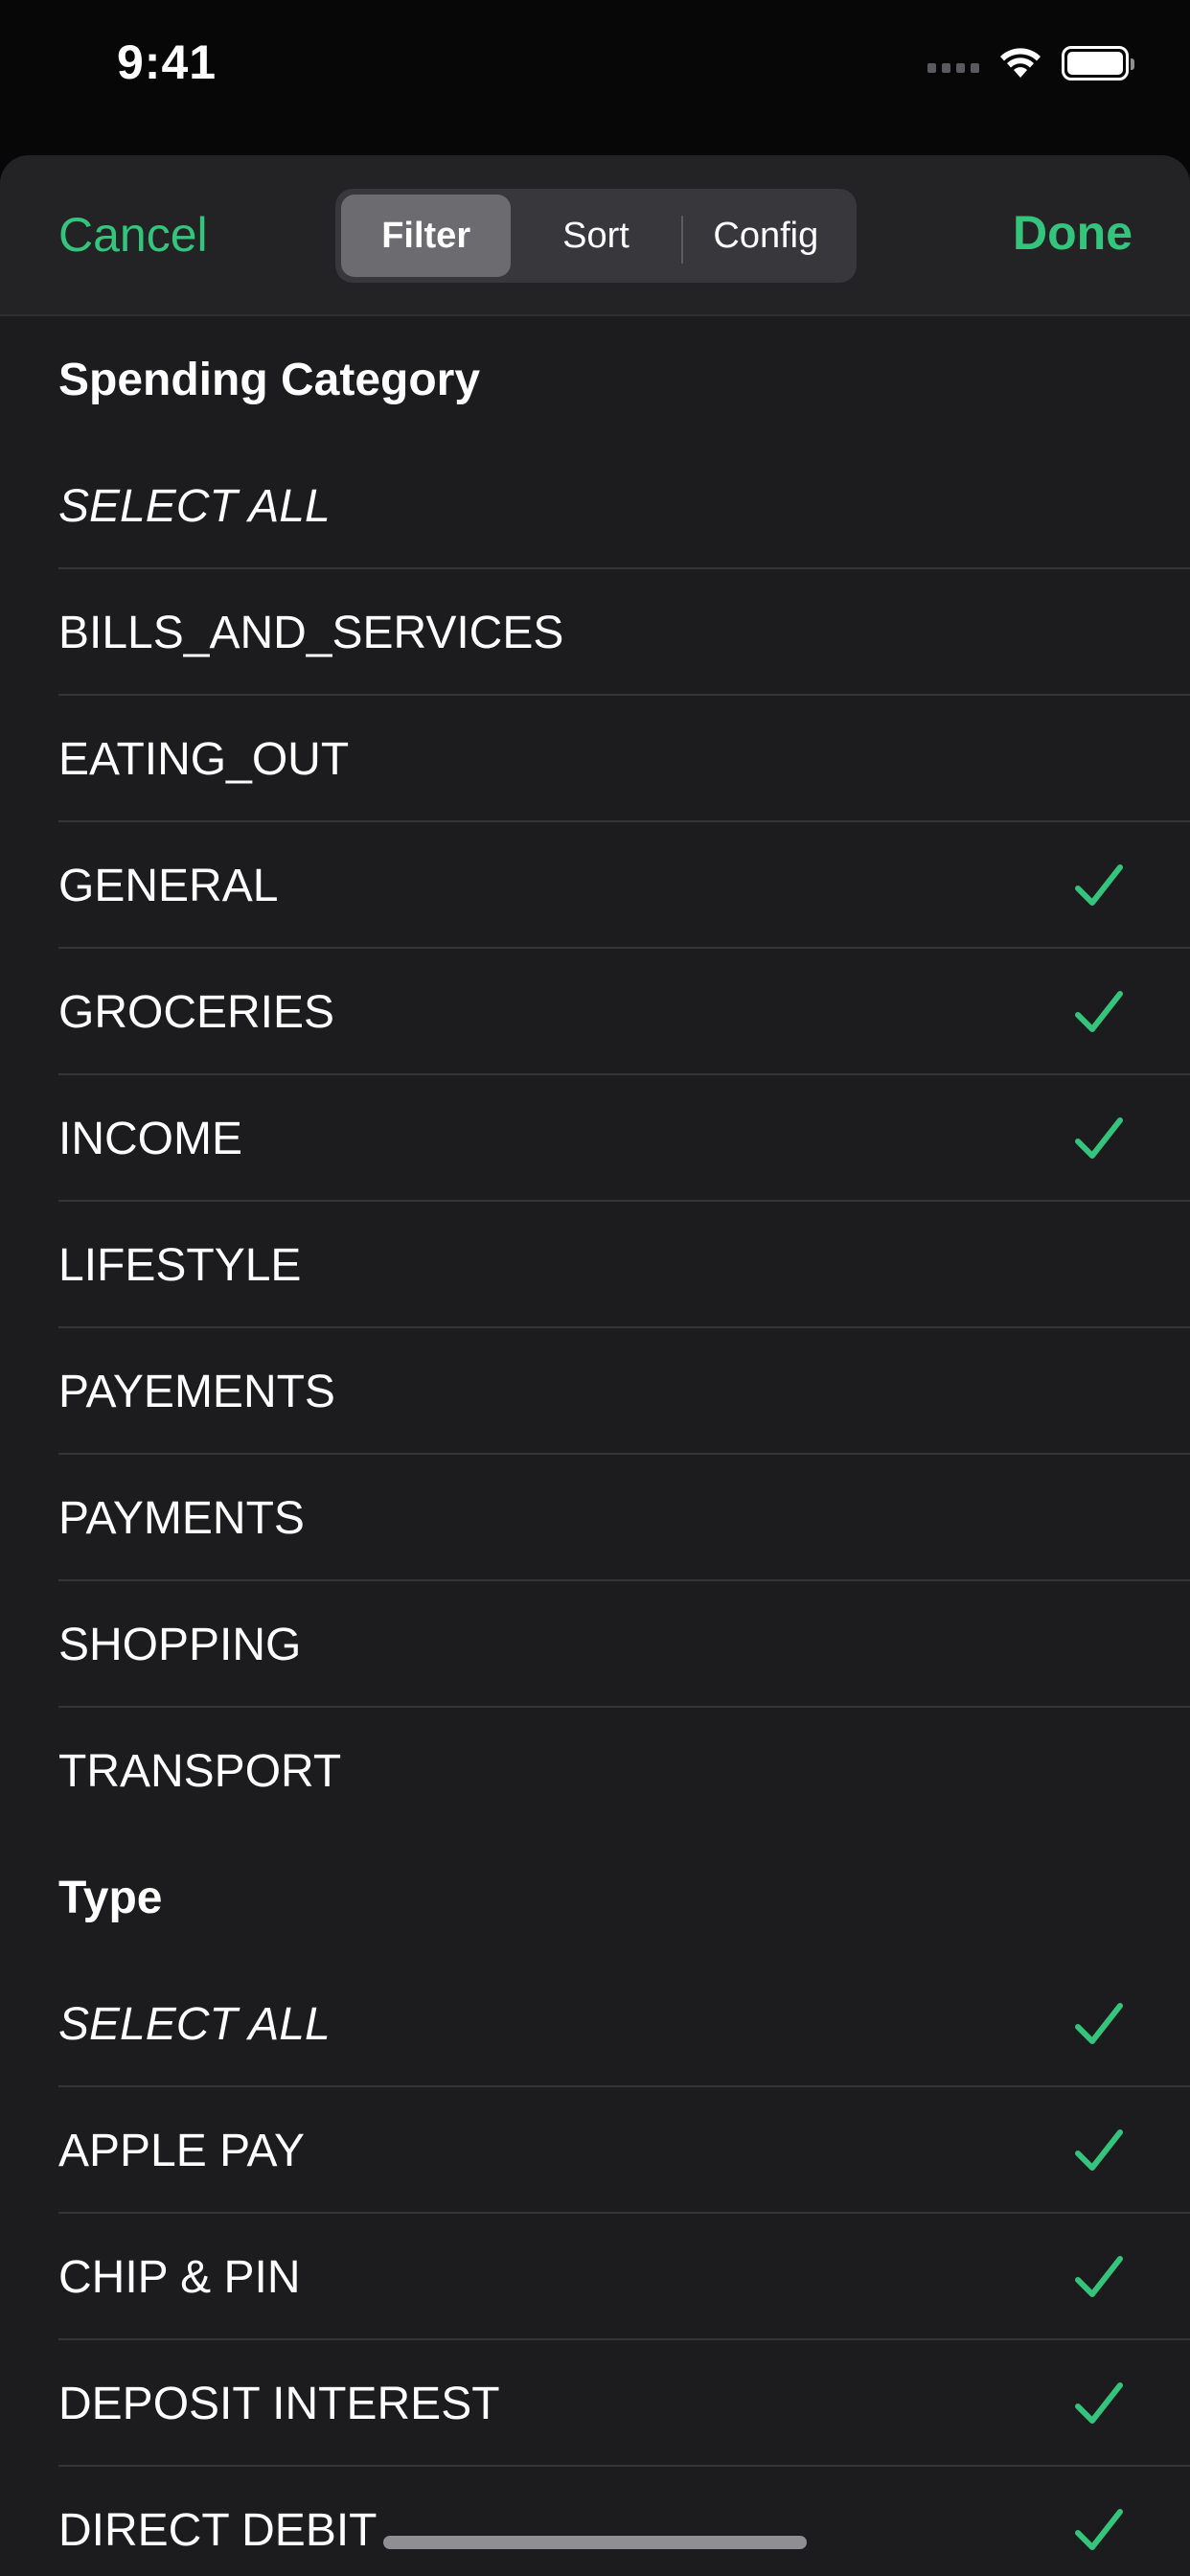  Describe the element at coordinates (595, 1391) in the screenshot. I see `filter-row: PAYEMENTS` at that location.